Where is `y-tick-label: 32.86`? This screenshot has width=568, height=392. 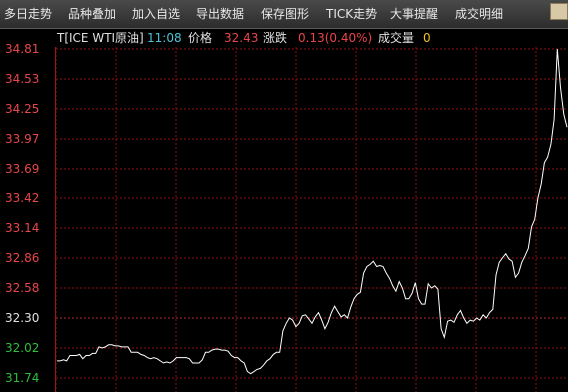 y-tick-label: 32.86 is located at coordinates (22, 258).